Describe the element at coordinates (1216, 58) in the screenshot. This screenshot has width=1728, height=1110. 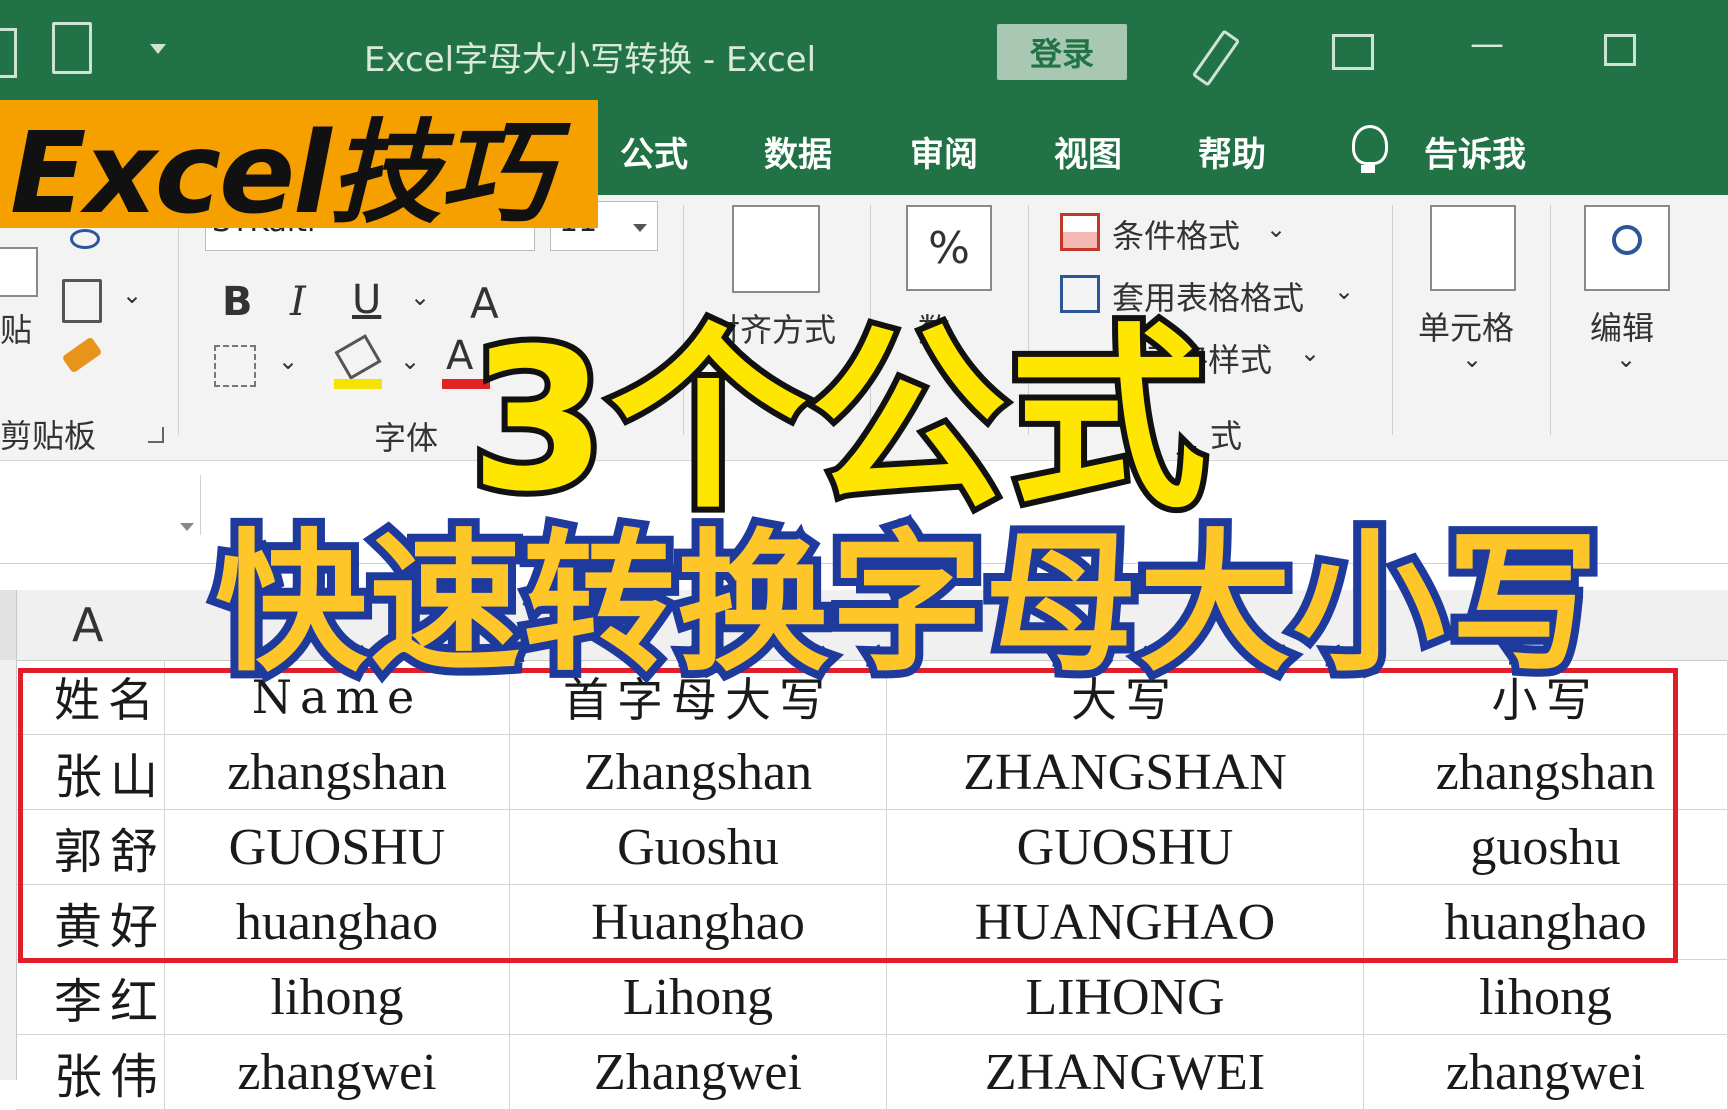
I see `pen-icon` at that location.